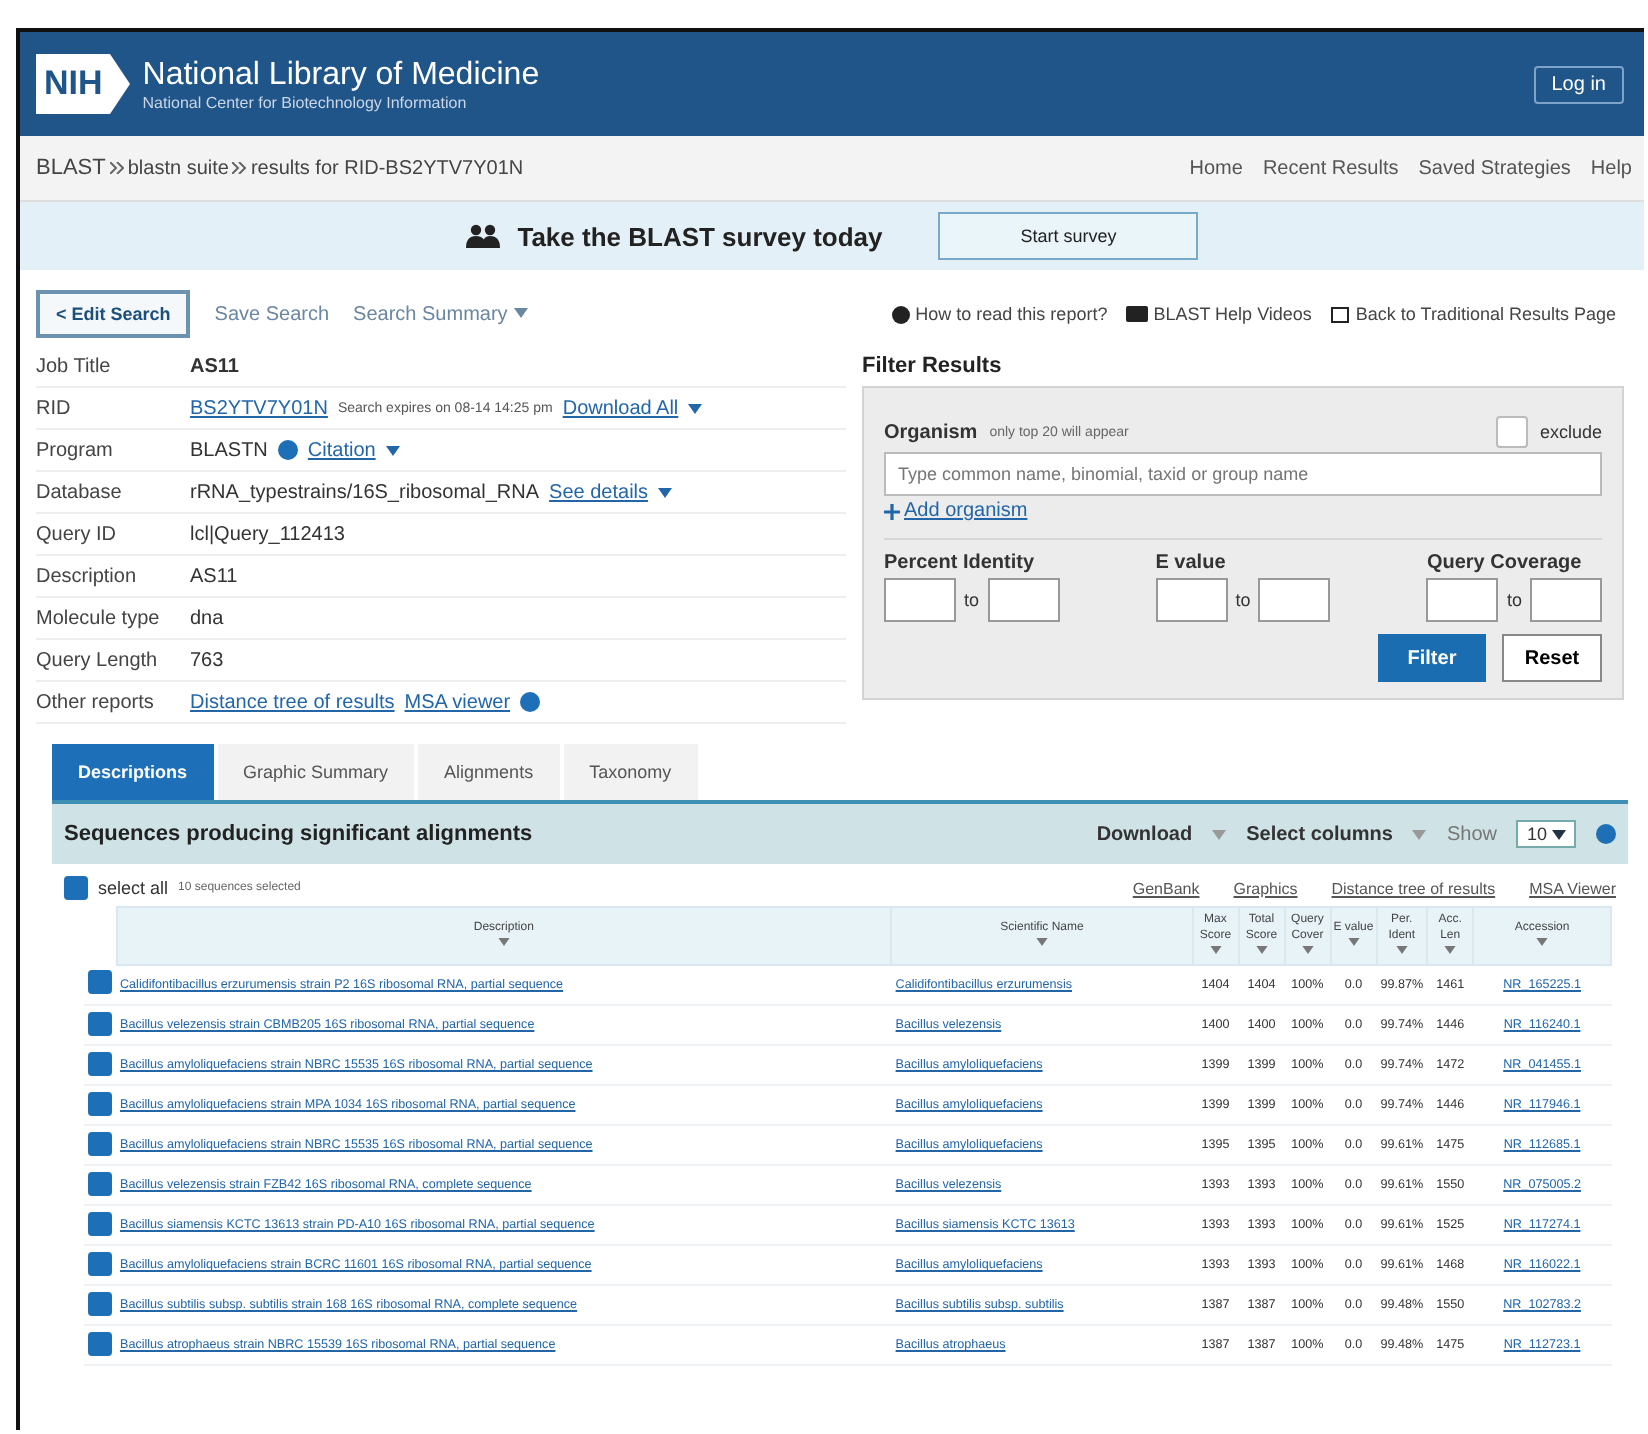 Image resolution: width=1648 pixels, height=1434 pixels. I want to click on field-value: Distance tree of results, so click(292, 702).